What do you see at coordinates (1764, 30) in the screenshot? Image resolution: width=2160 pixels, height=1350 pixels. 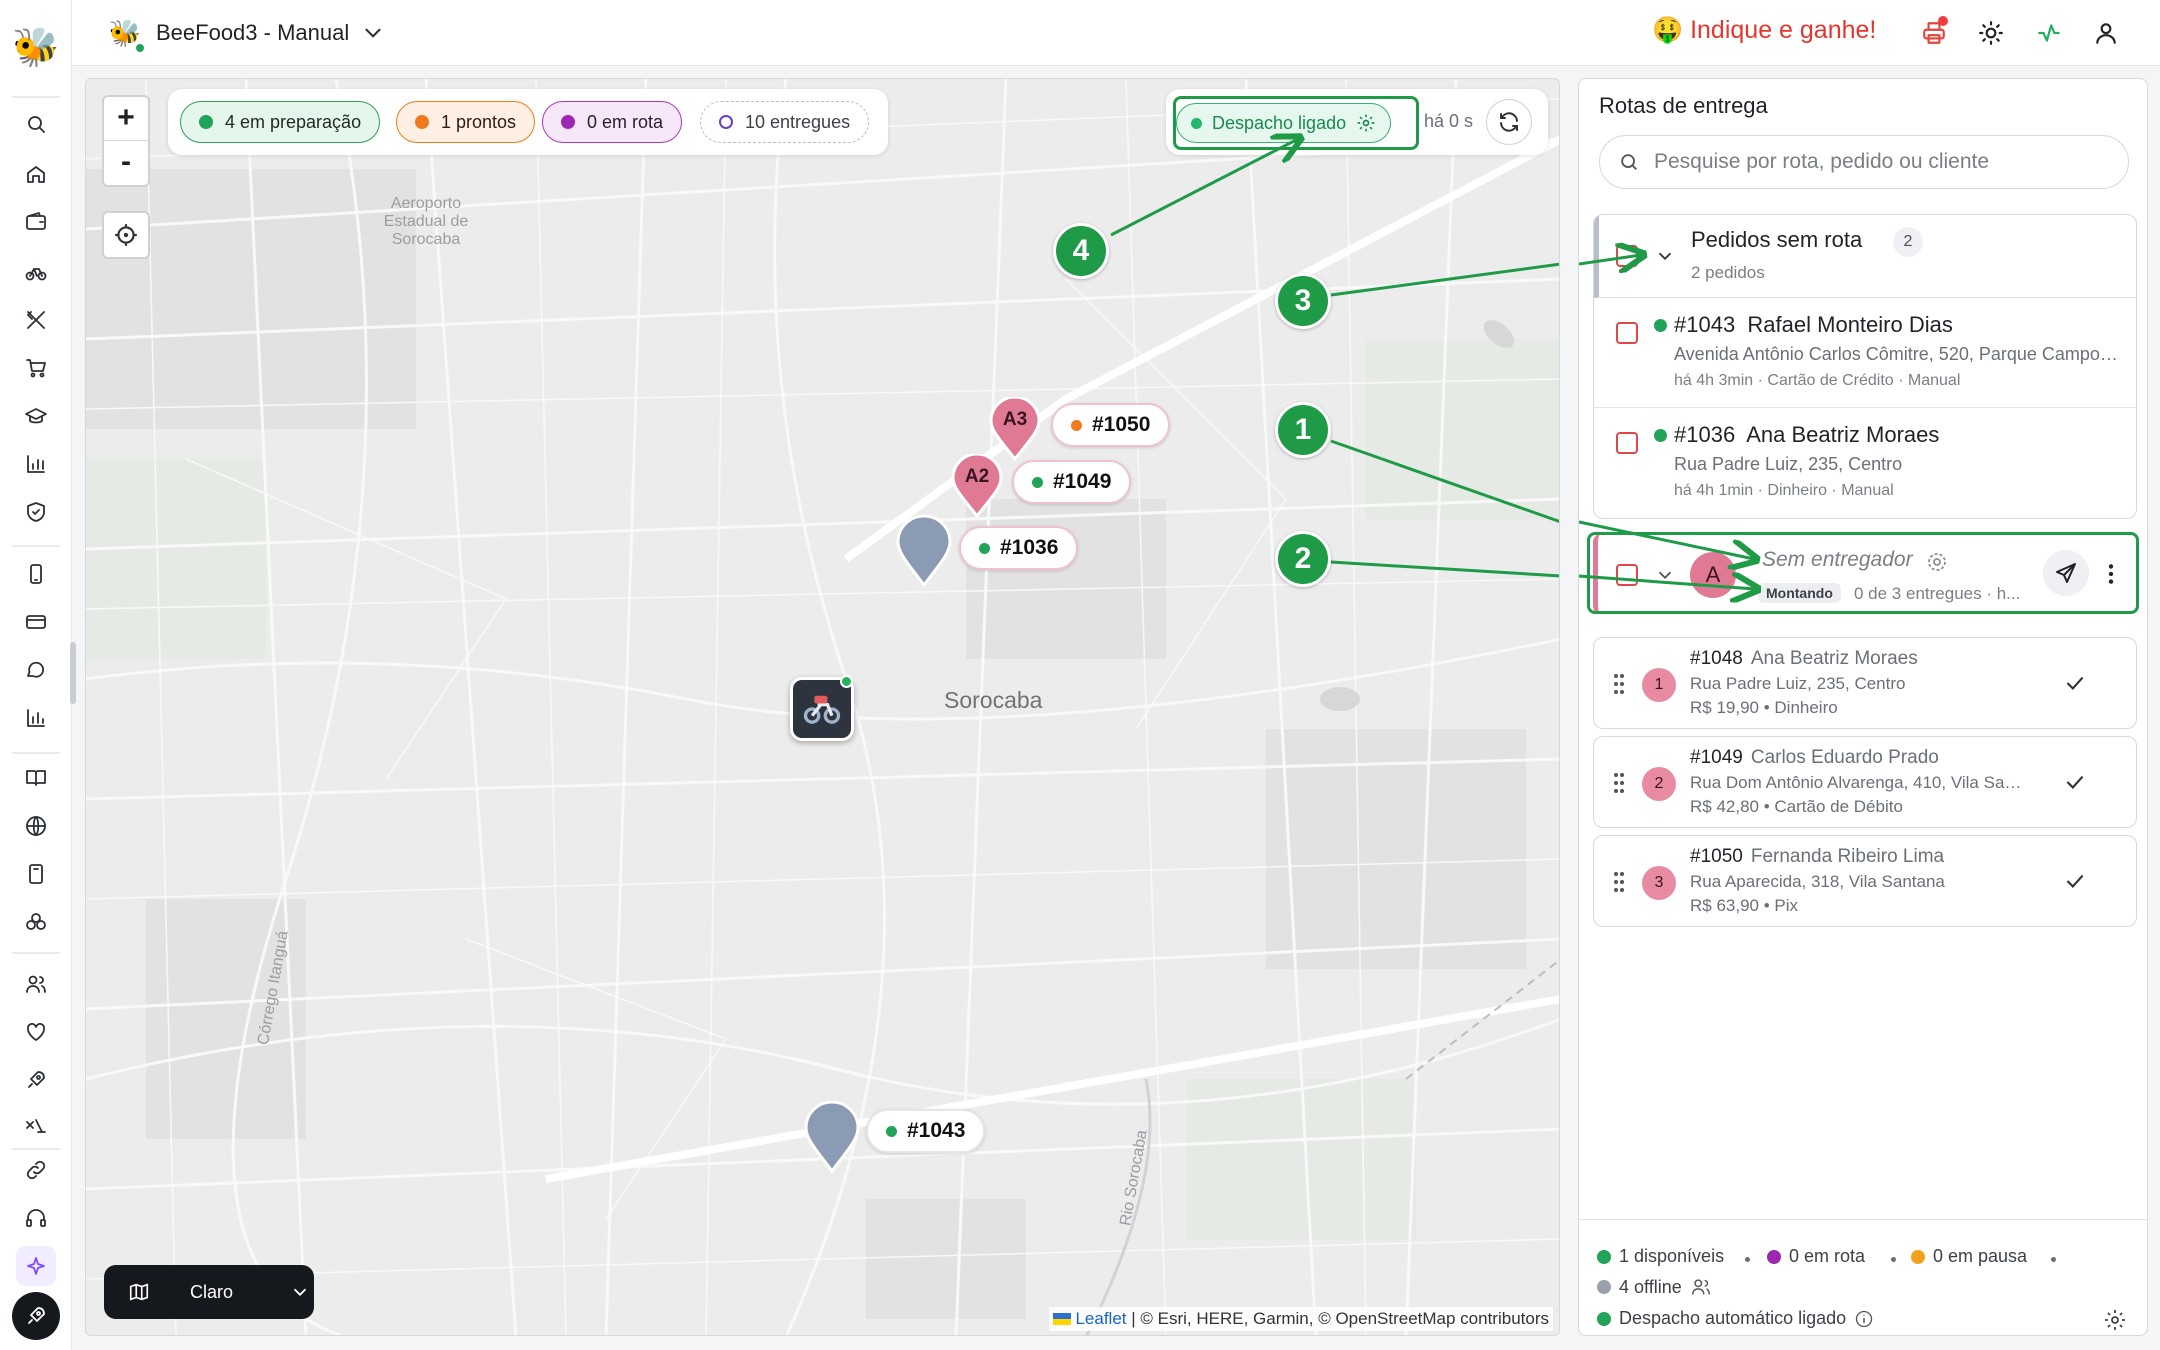 I see `referral-link: 🤑 Indique e ganhe!` at bounding box center [1764, 30].